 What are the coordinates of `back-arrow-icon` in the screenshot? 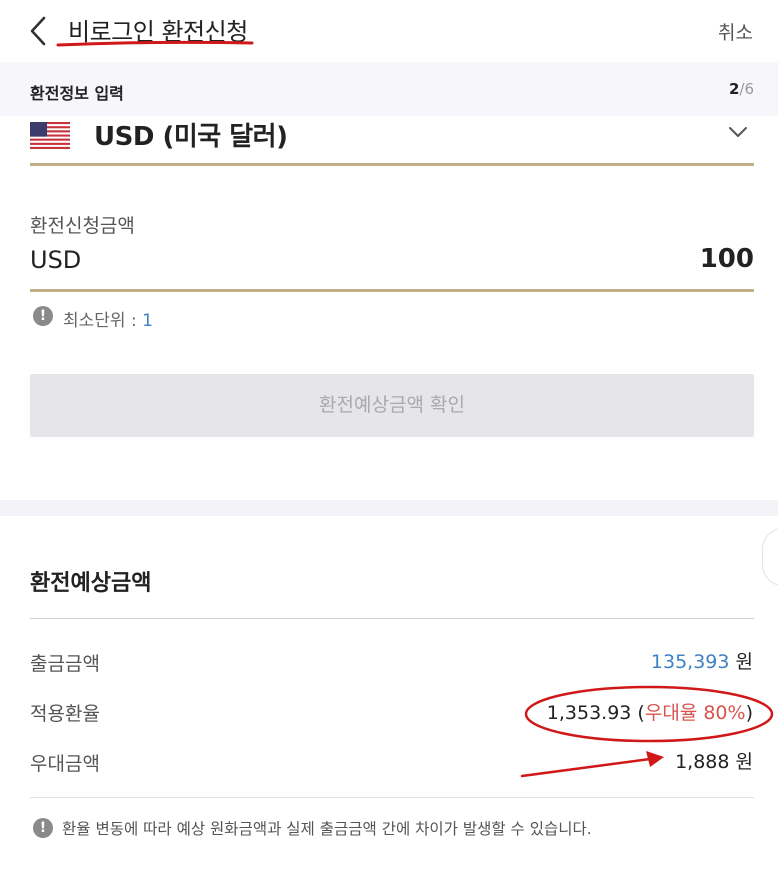 It's located at (41, 31).